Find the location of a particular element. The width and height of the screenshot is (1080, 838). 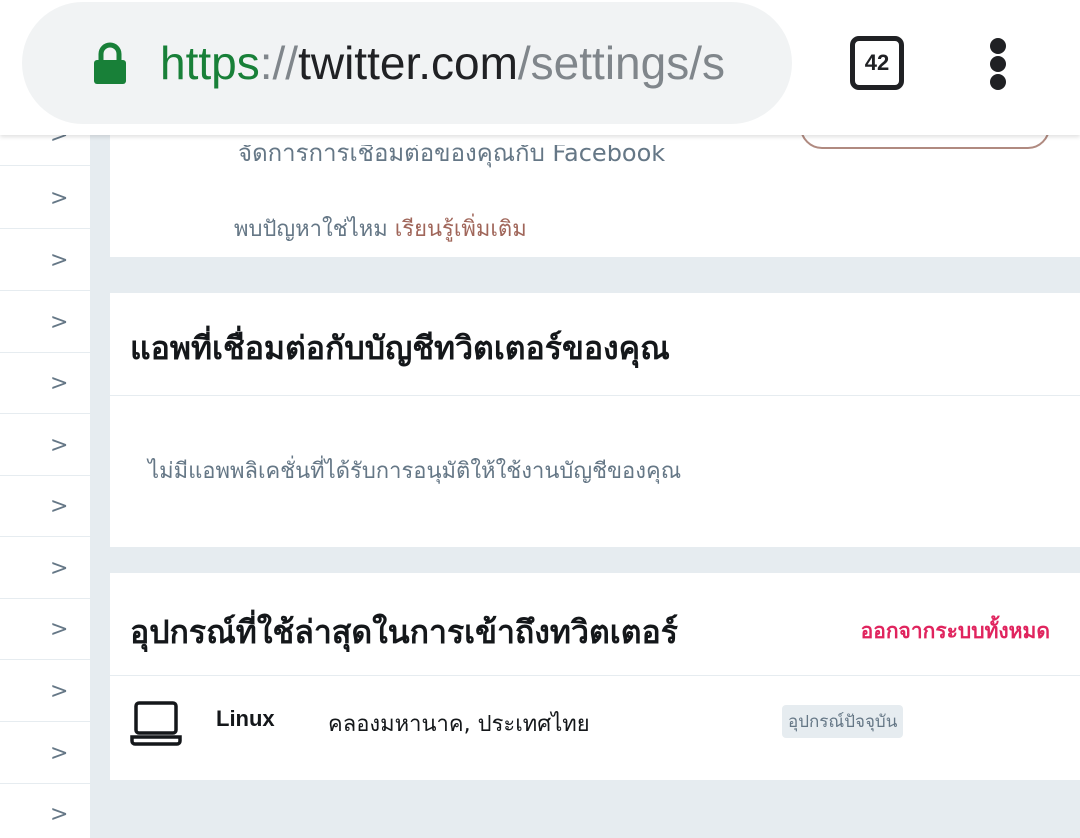

help-text: พบปัญหาใช่ไหม is located at coordinates (311, 229).